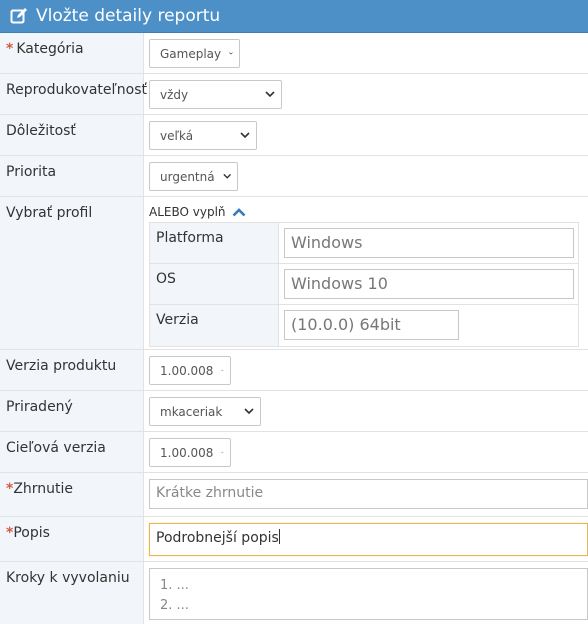 The width and height of the screenshot is (588, 624). I want to click on os-input: Windows 10, so click(429, 284).